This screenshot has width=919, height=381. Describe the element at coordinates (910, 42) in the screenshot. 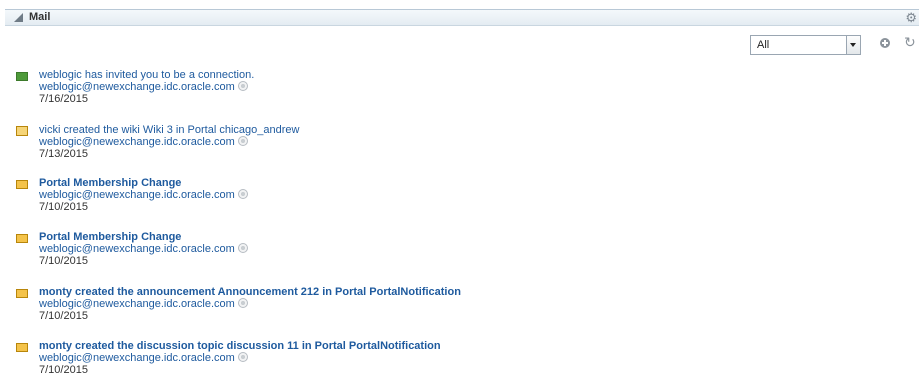

I see `refresh-icon: ↻` at that location.